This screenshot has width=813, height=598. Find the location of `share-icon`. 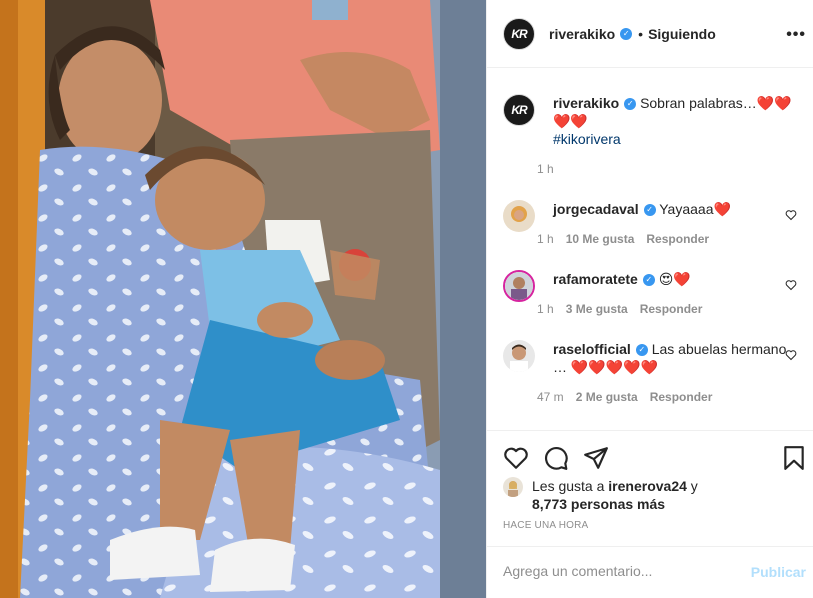

share-icon is located at coordinates (596, 458).